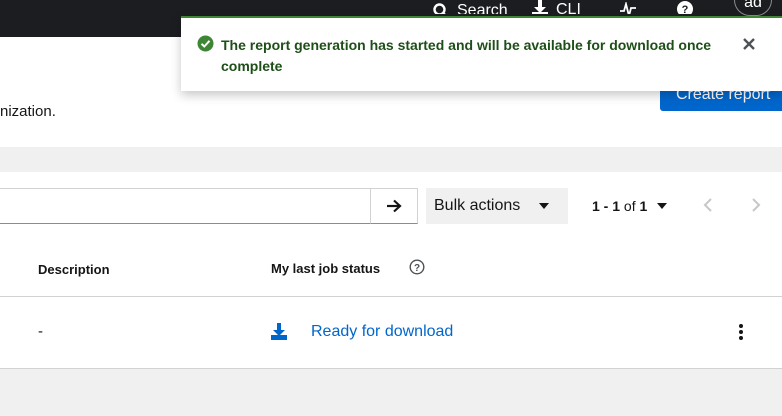  I want to click on bulk-actions-dropdown: Bulk actions, so click(497, 206).